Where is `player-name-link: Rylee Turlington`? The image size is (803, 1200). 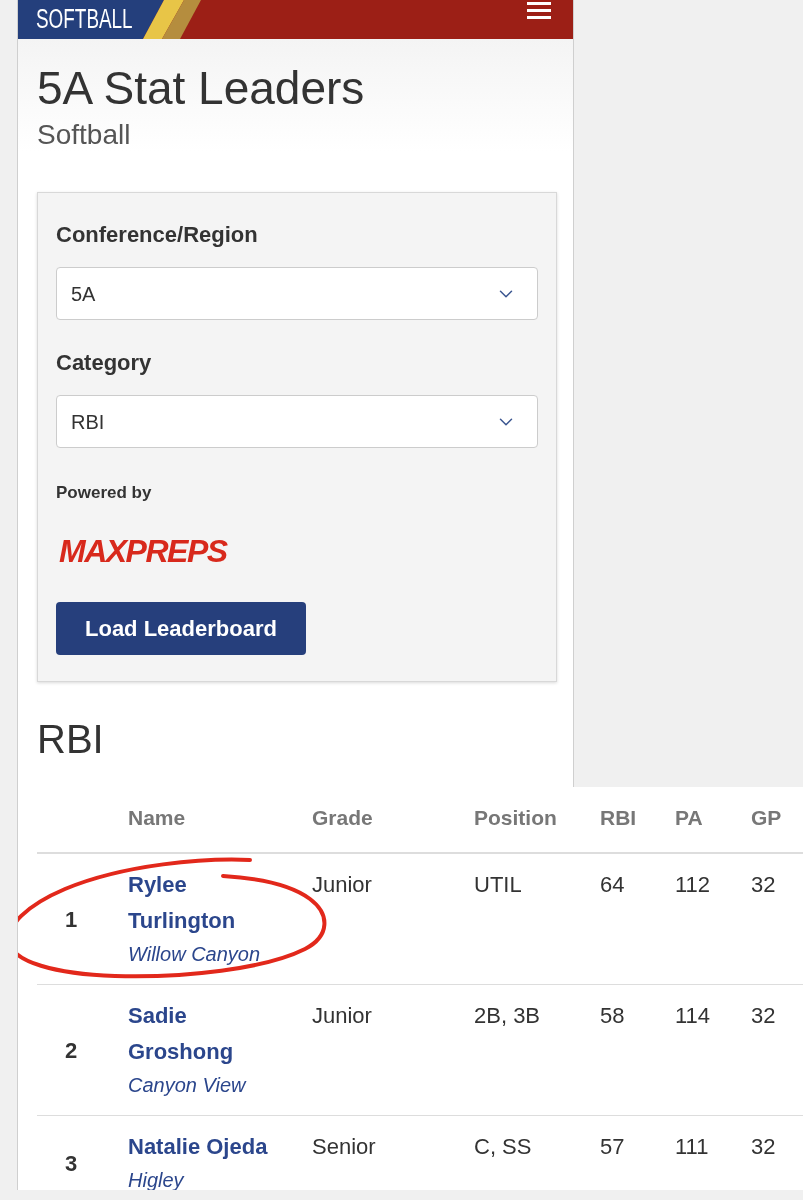
player-name-link: Rylee Turlington is located at coordinates (208, 903).